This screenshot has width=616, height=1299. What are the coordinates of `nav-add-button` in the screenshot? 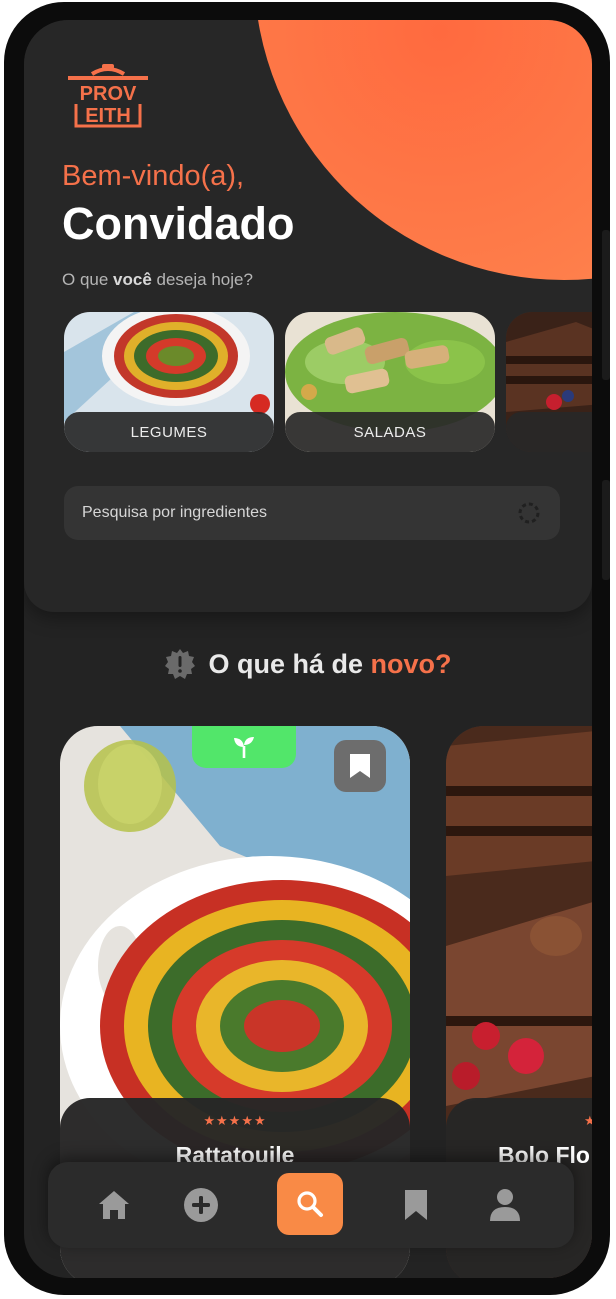 It's located at (201, 1205).